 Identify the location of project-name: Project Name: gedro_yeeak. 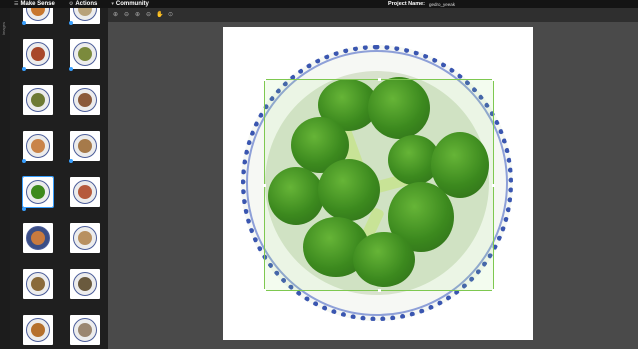
(421, 4).